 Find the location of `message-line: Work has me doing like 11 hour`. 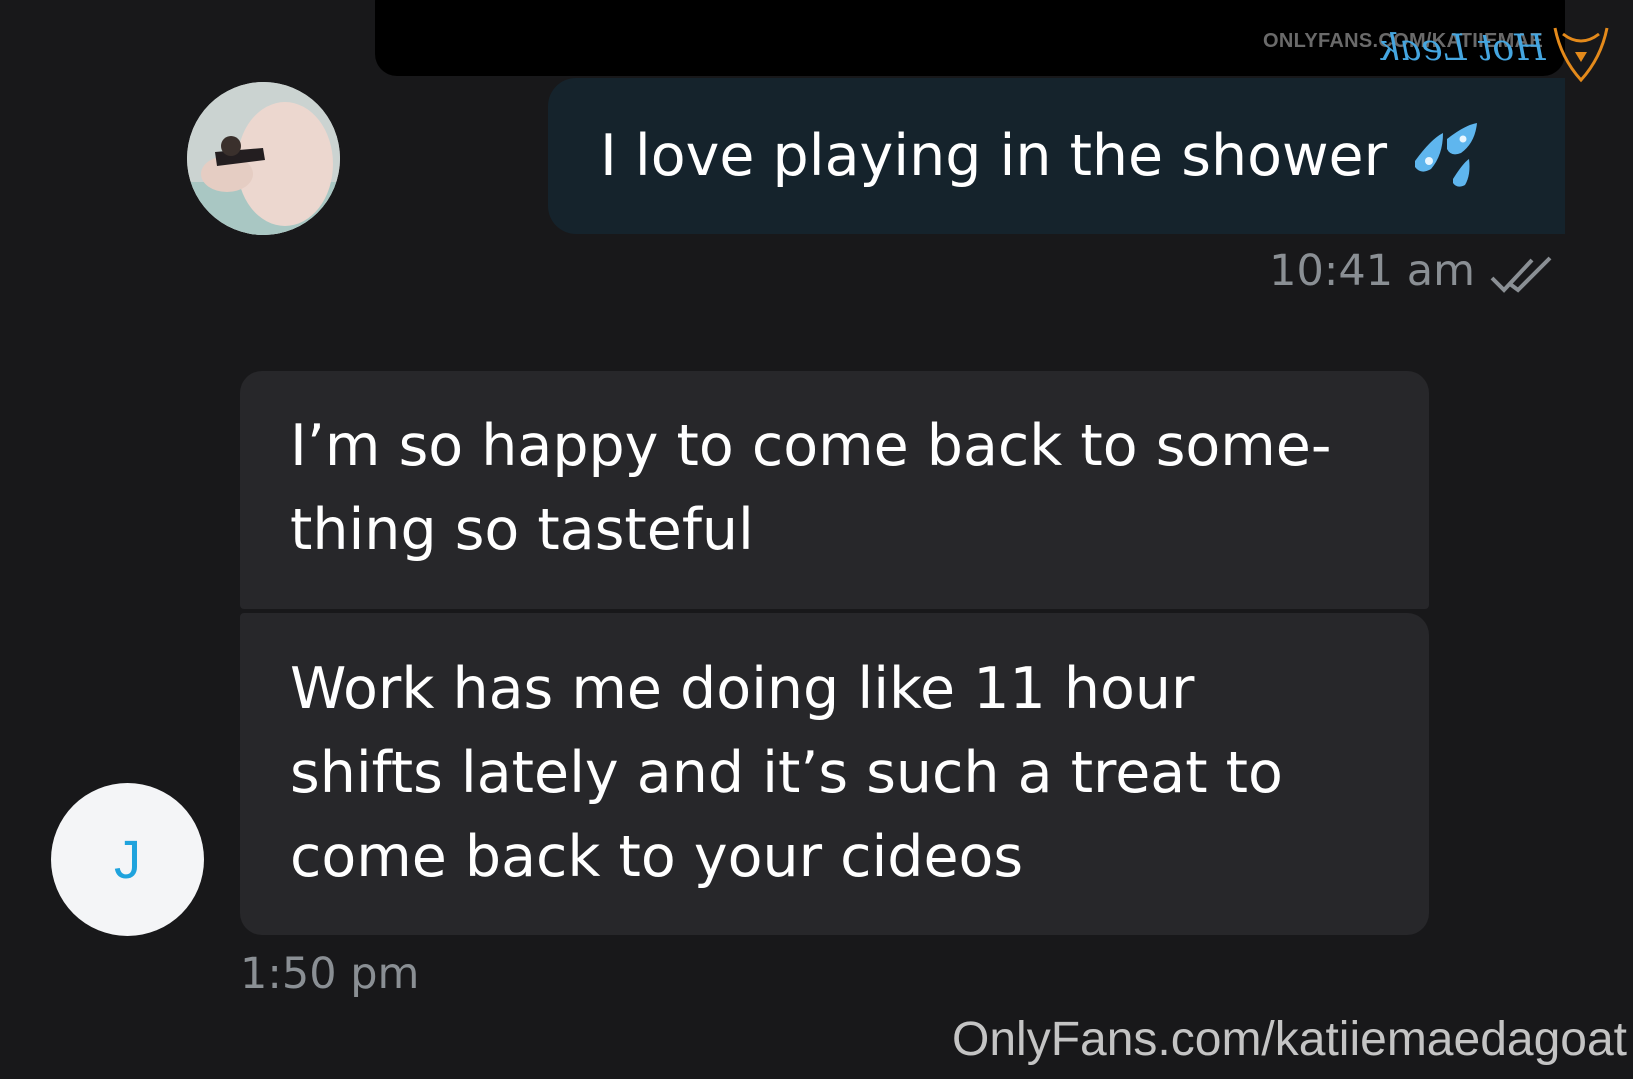

message-line: Work has me doing like 11 hour is located at coordinates (742, 689).